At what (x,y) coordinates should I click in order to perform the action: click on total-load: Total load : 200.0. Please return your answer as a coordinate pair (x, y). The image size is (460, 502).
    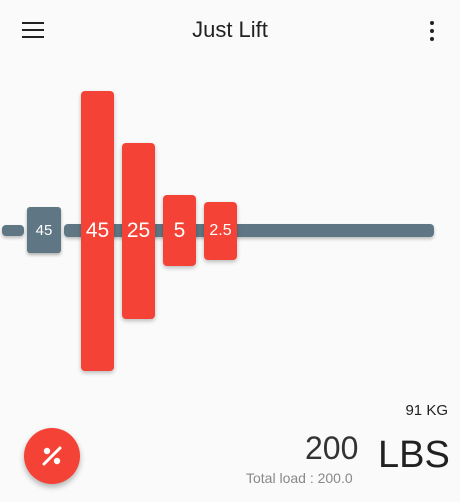
    Looking at the image, I should click on (299, 478).